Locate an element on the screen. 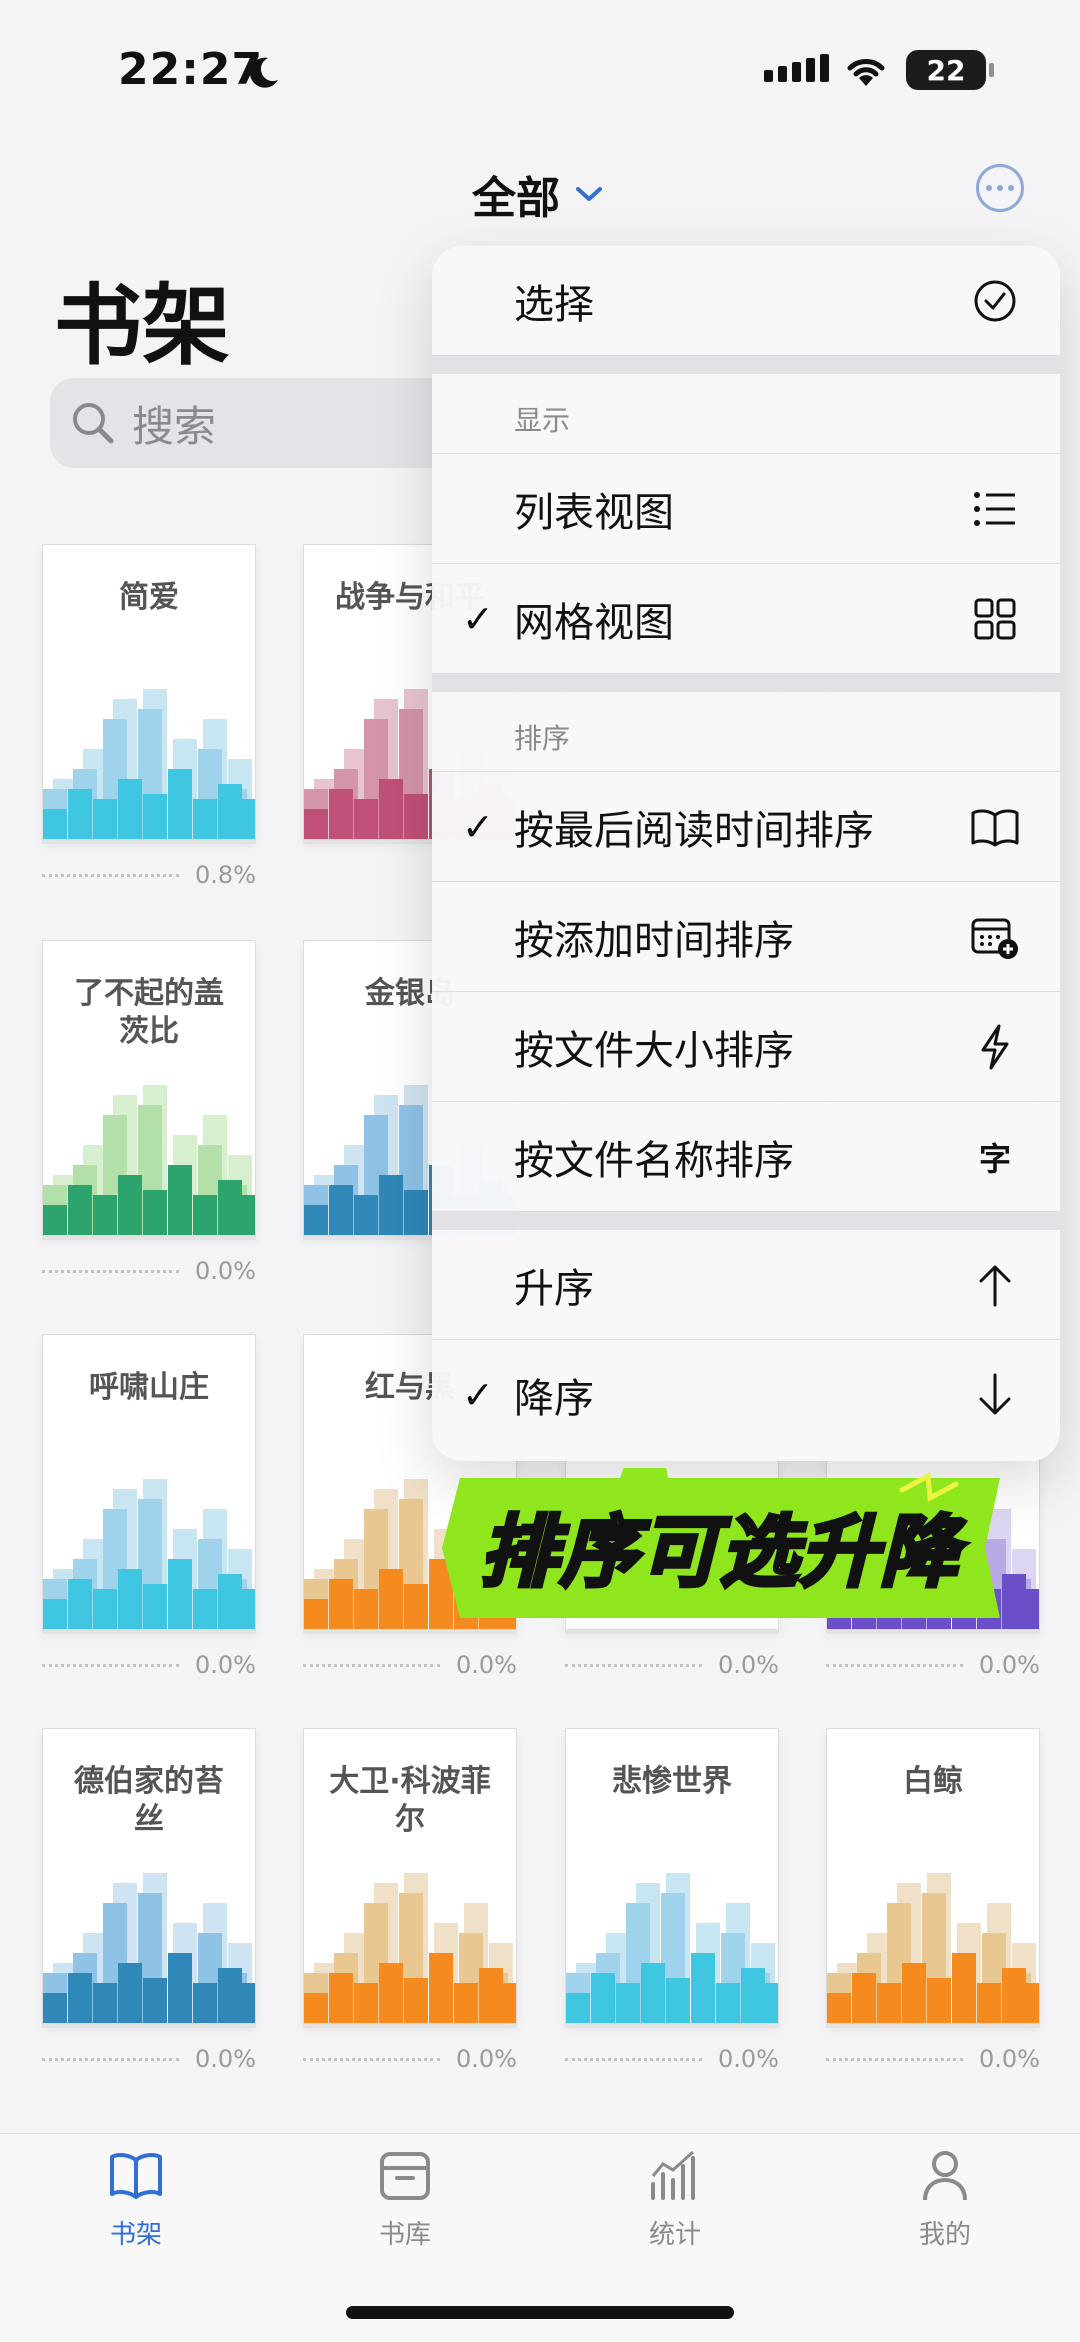 The width and height of the screenshot is (1080, 2342). tab-label: 书库 is located at coordinates (404, 2235).